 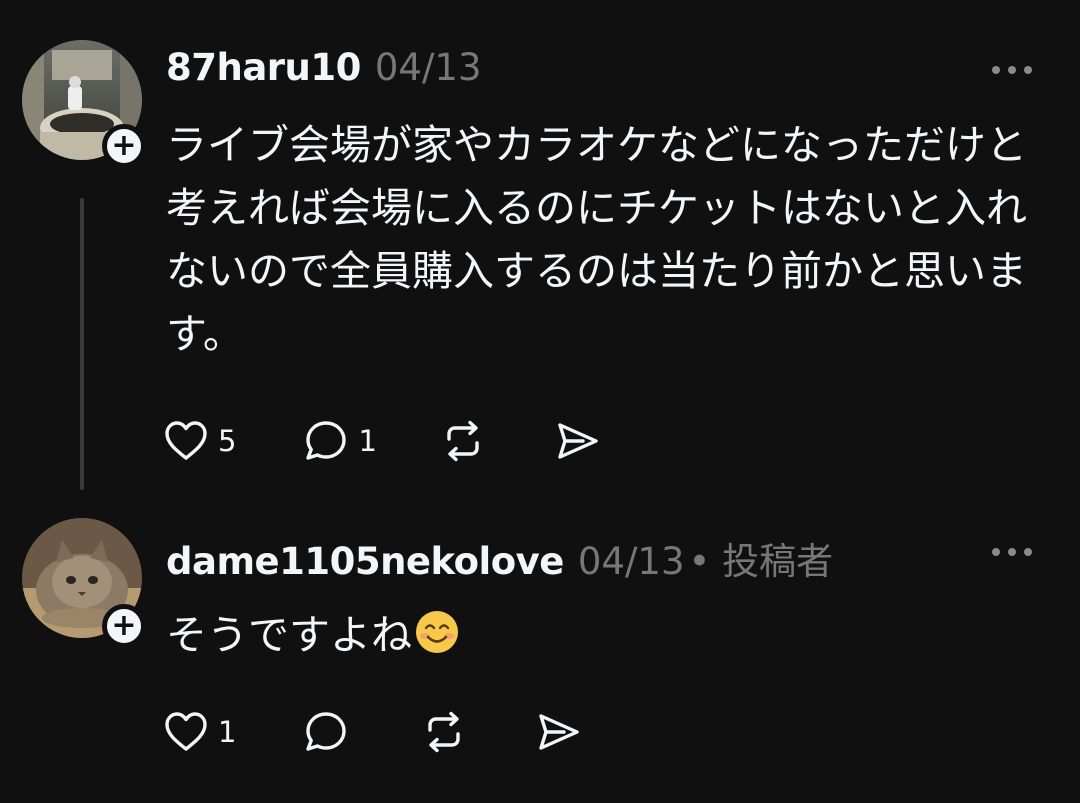 I want to click on like-count: 5, so click(x=227, y=441).